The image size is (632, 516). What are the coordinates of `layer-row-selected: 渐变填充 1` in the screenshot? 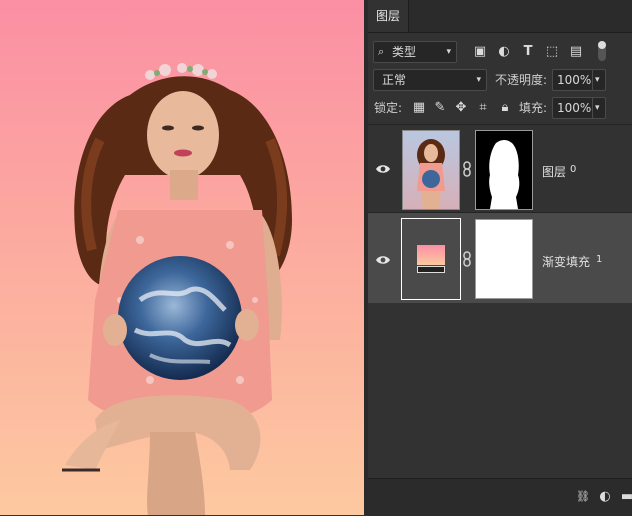 It's located at (500, 257).